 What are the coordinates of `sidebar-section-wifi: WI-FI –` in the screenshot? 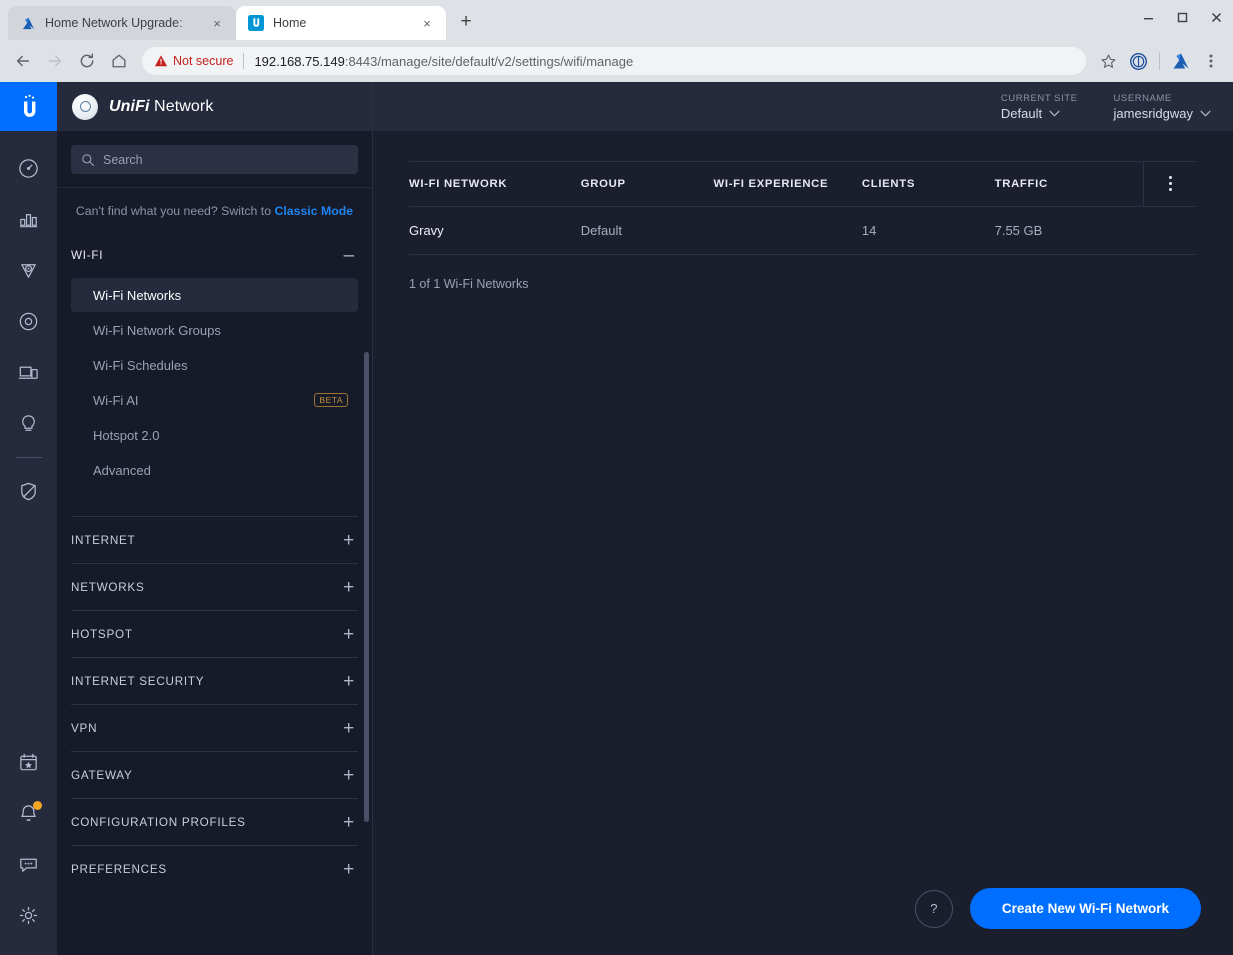 It's located at (214, 255).